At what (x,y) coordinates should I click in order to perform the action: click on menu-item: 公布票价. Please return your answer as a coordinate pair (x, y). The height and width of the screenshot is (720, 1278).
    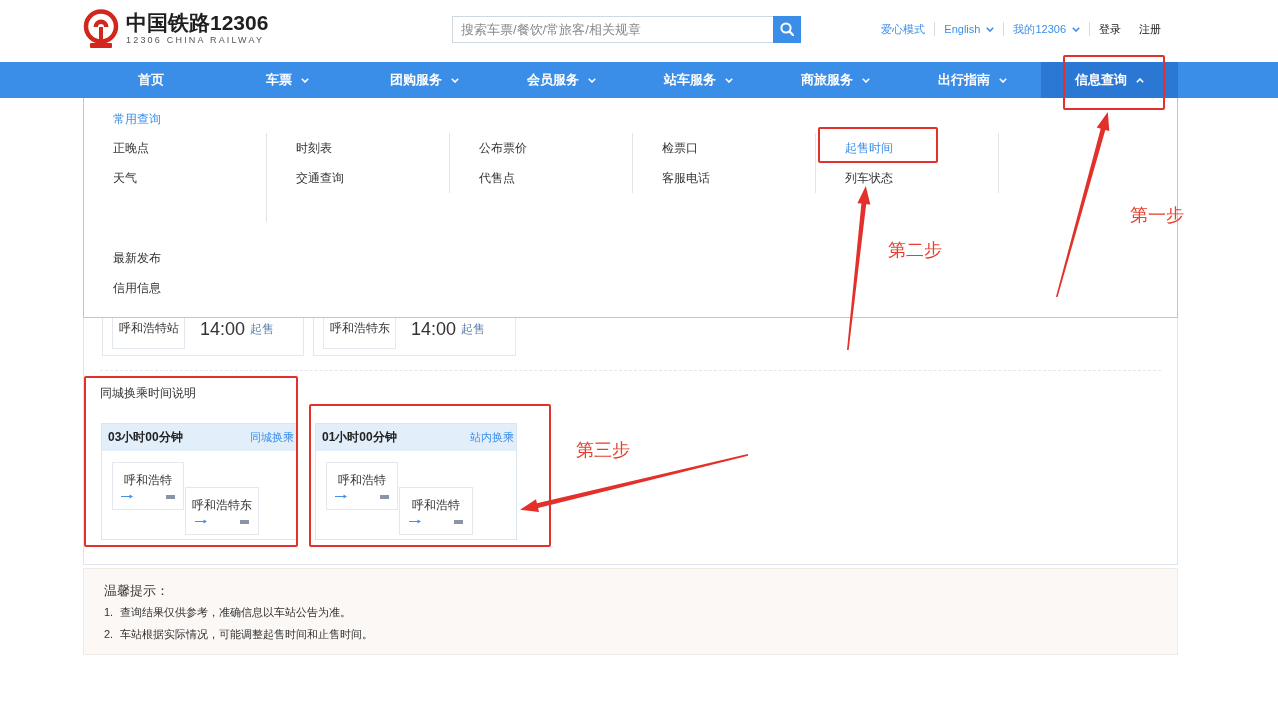
    Looking at the image, I should click on (503, 148).